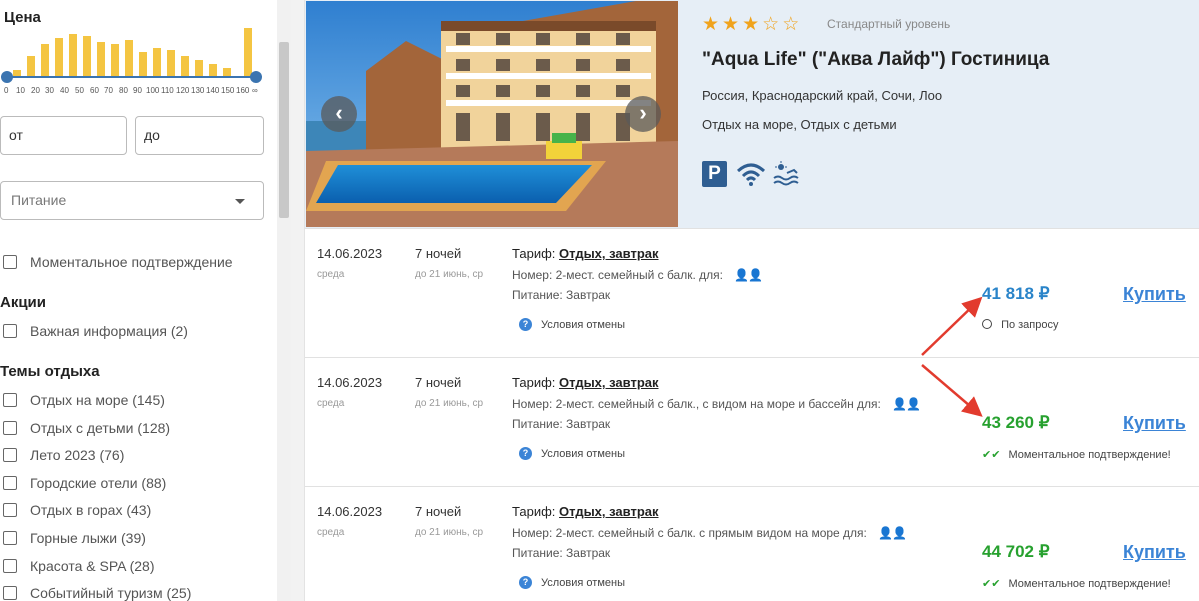  I want to click on checkbox-label: Отдых в горах (43), so click(91, 510).